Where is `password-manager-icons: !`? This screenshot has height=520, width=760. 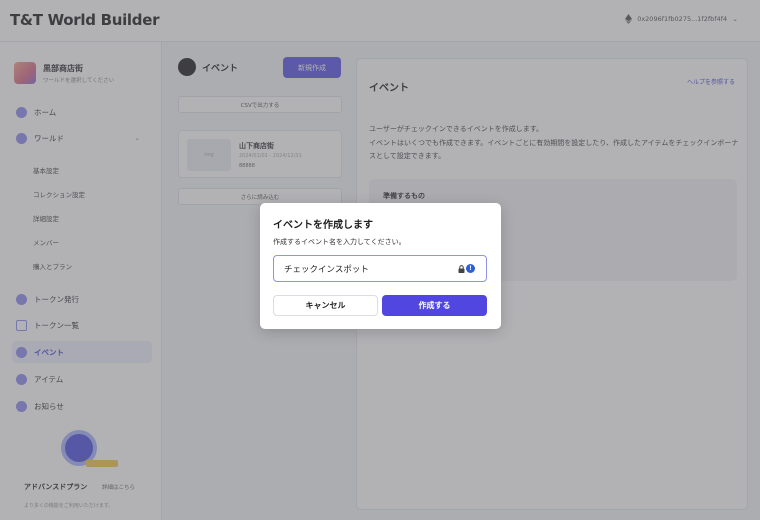 password-manager-icons: ! is located at coordinates (466, 268).